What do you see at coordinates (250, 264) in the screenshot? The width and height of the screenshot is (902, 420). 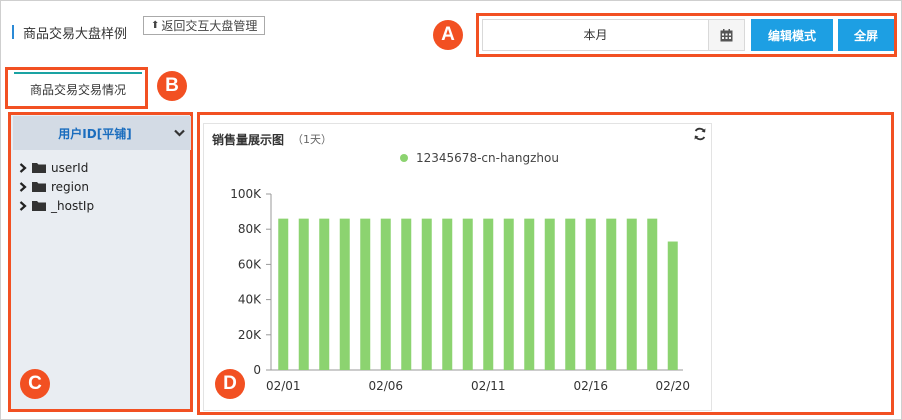 I see `y-tick-label: 60K` at bounding box center [250, 264].